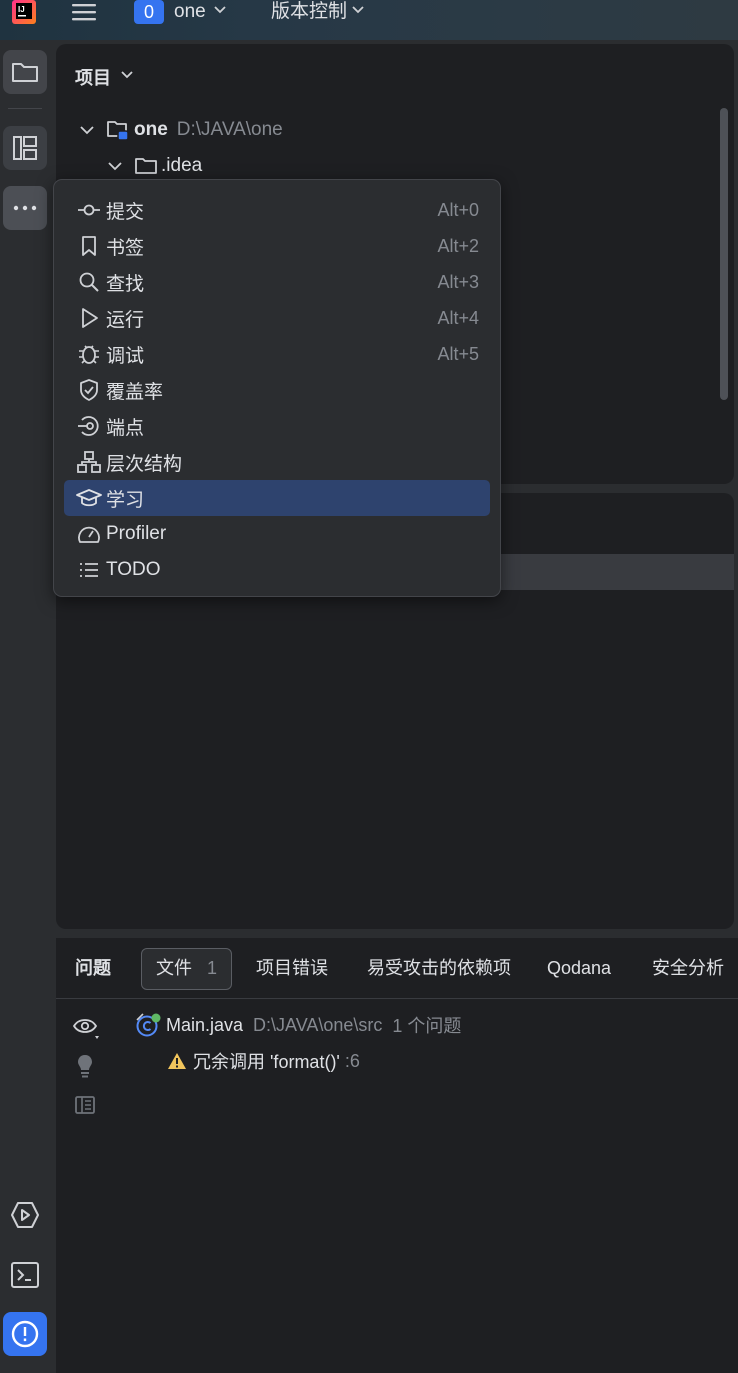 Image resolution: width=738 pixels, height=1373 pixels. I want to click on project-toolwindow-button, so click(25, 72).